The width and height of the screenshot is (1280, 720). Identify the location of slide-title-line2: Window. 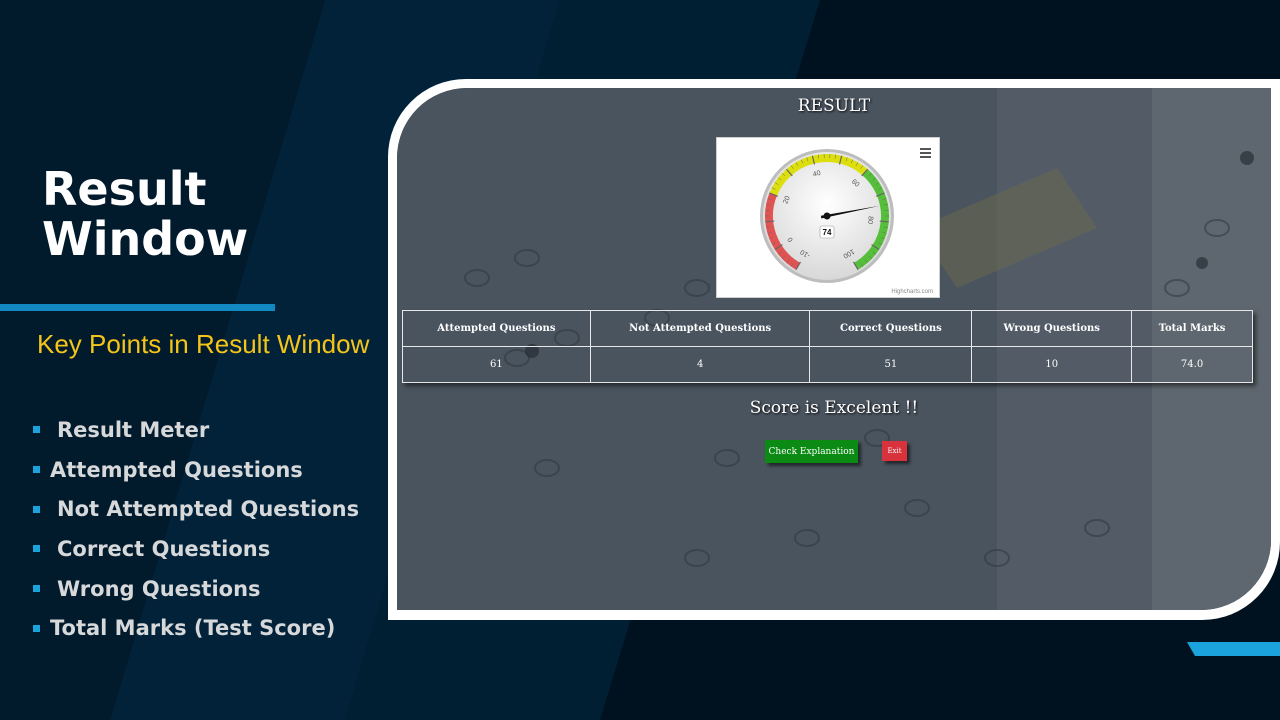
(145, 239).